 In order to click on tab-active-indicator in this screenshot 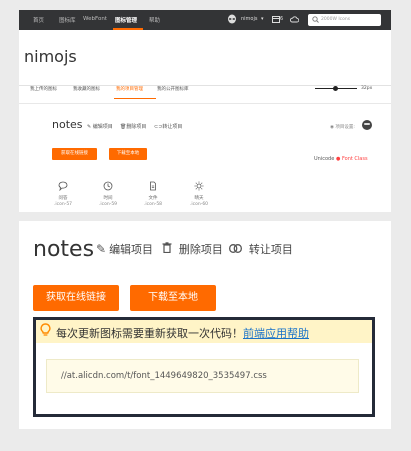, I will do `click(135, 98)`.